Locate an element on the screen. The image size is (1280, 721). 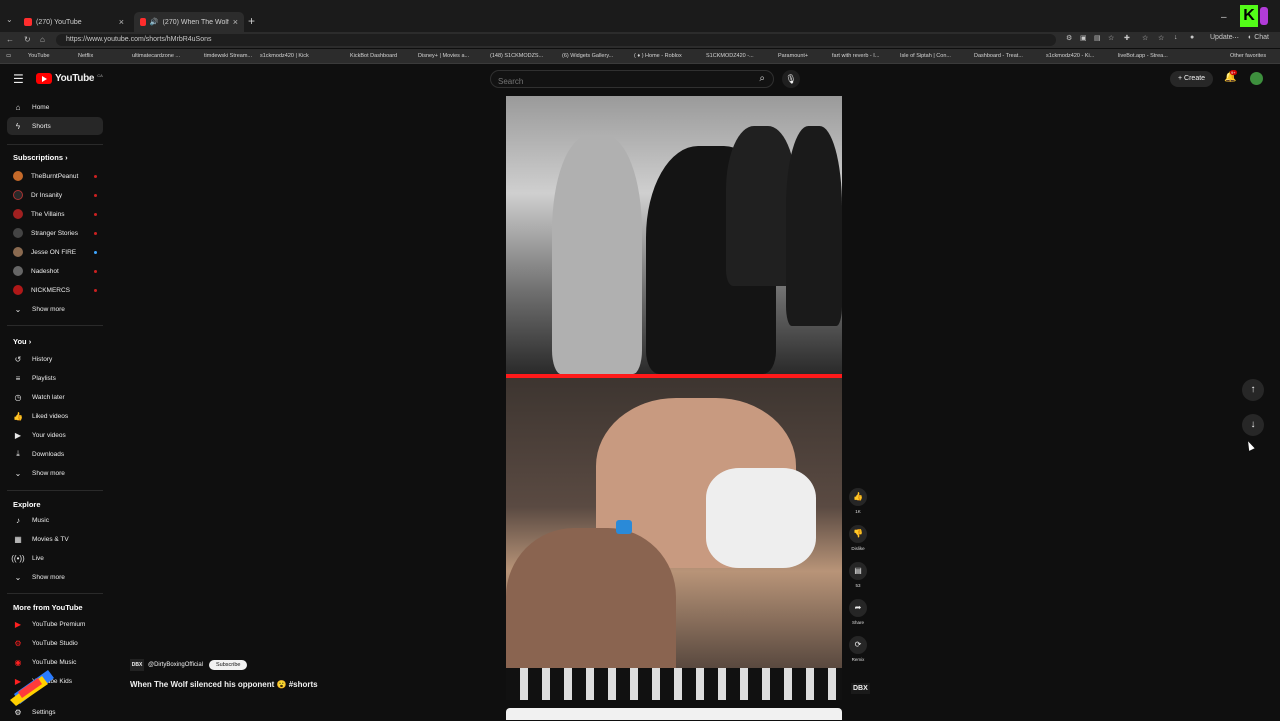
bookmark-item: ( ♦ ) Home - Roblox is located at coordinates (658, 56).